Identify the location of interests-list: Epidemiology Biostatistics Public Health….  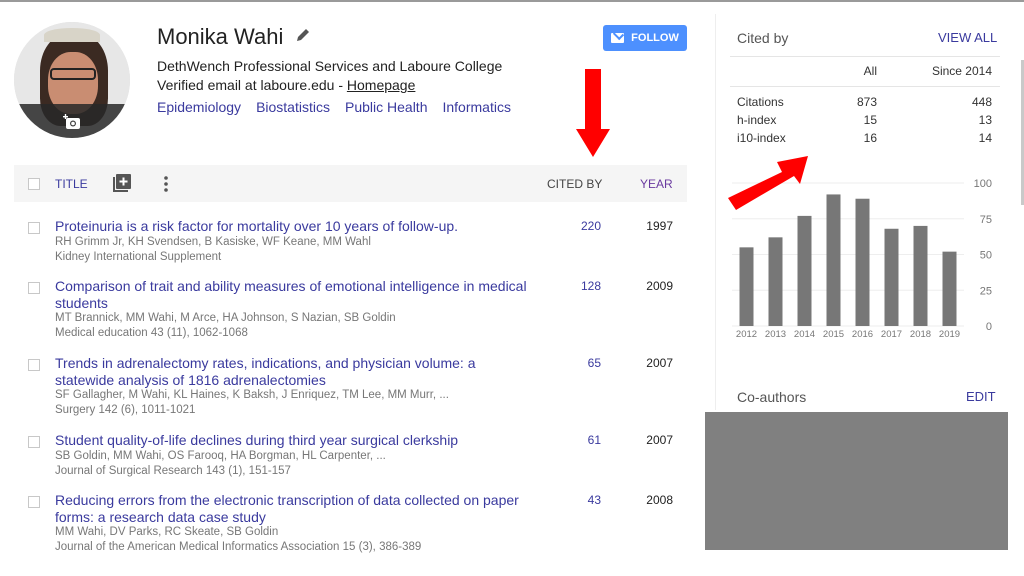
(334, 107).